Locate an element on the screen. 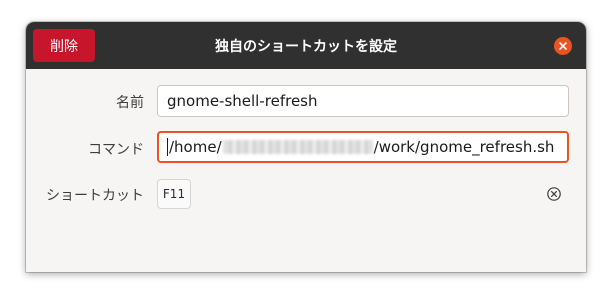 Image resolution: width=612 pixels, height=300 pixels. command-prefix: /home/ is located at coordinates (195, 147).